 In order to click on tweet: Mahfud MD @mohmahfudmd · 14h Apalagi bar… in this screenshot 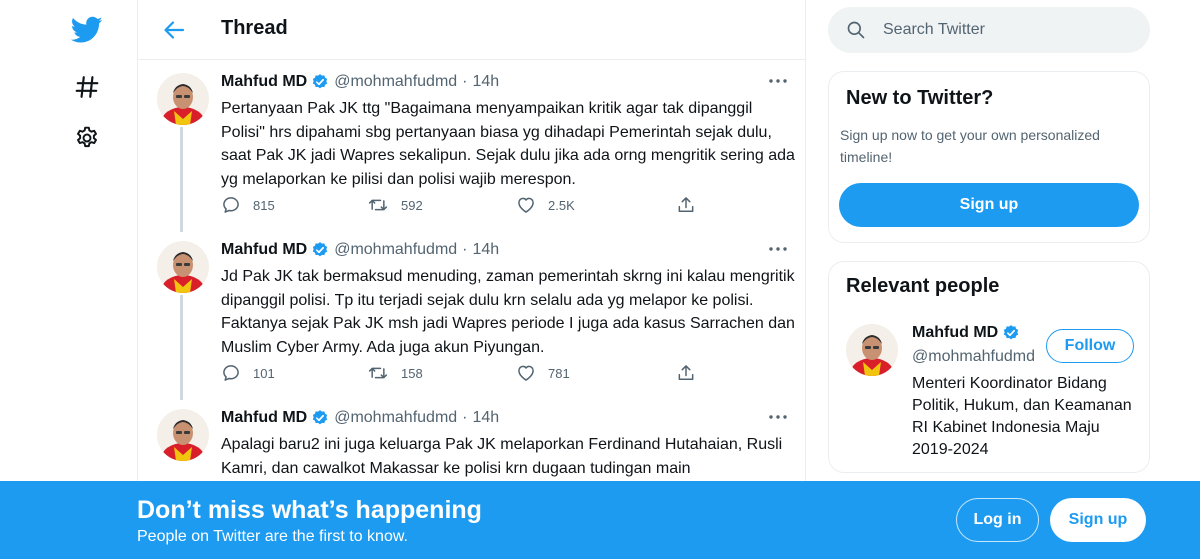, I will do `click(471, 449)`.